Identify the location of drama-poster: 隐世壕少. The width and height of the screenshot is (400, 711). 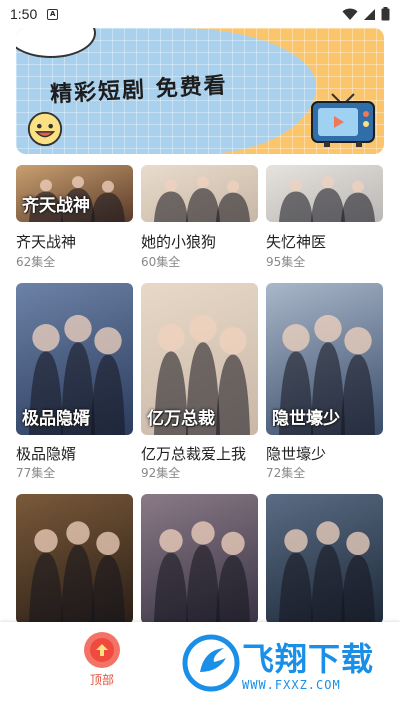
(324, 359).